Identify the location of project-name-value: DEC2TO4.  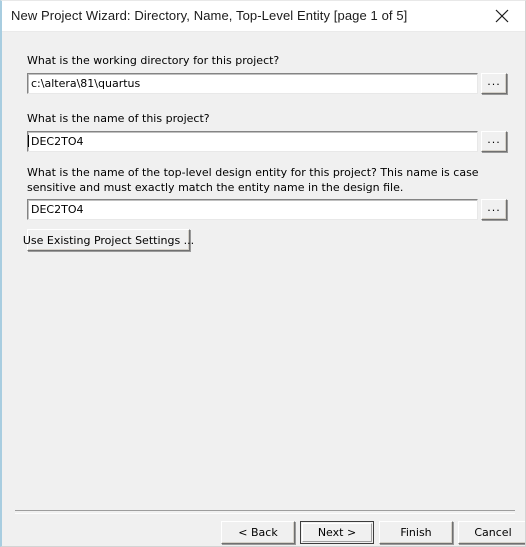
(57, 141).